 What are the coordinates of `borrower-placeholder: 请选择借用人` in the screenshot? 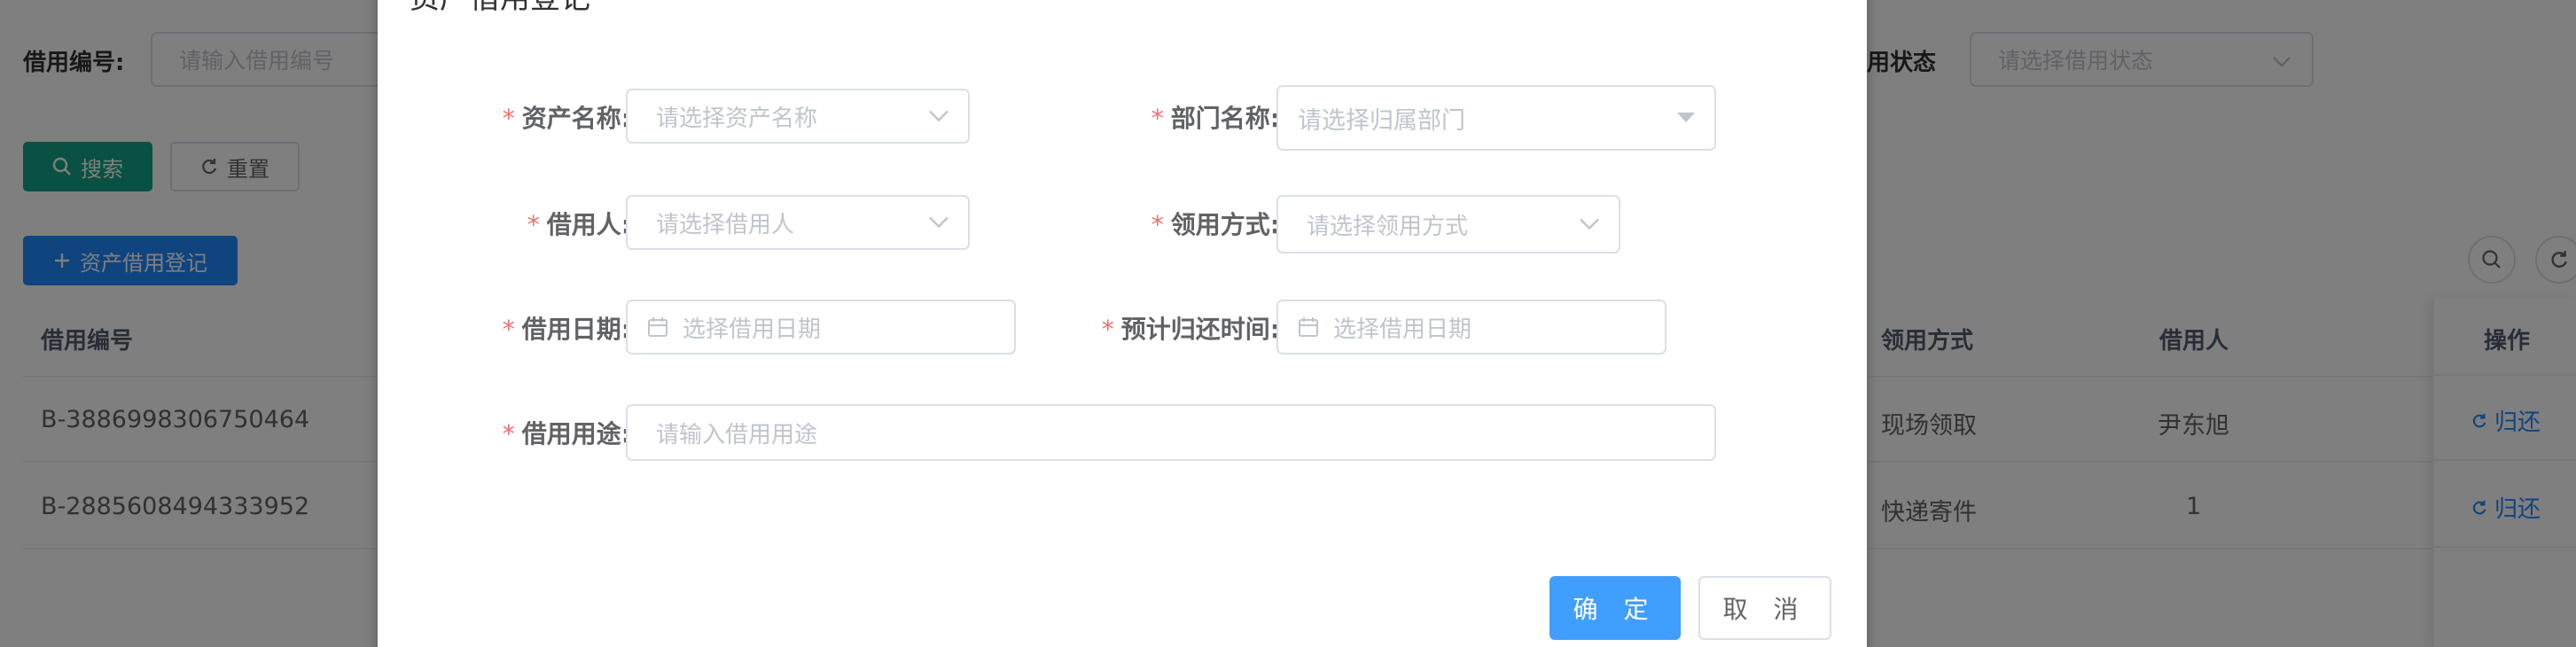 It's located at (725, 224).